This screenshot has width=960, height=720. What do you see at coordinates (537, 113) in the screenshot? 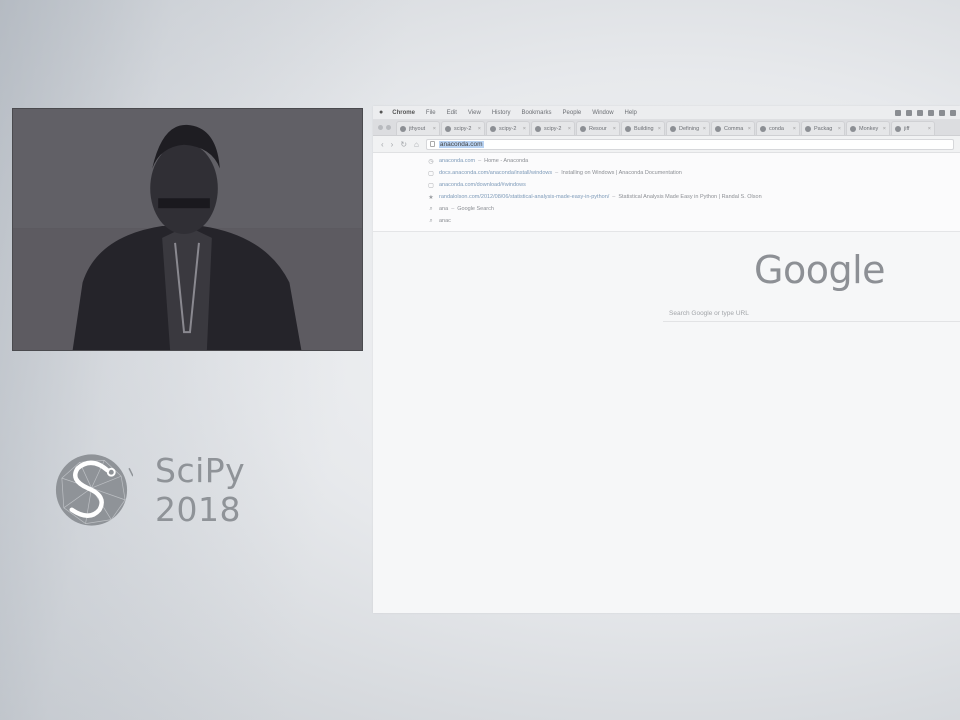
I see `menu-bookmarks: Bookmarks` at bounding box center [537, 113].